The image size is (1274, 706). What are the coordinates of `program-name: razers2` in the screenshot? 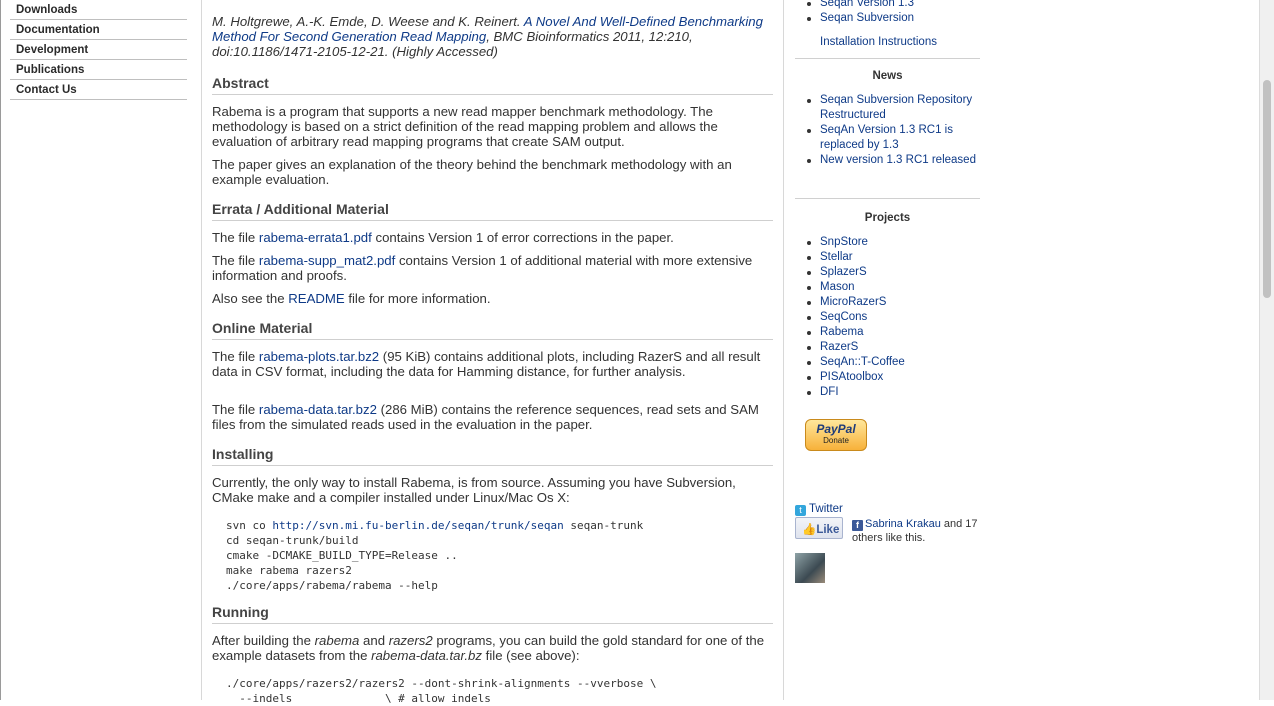 It's located at (410, 640).